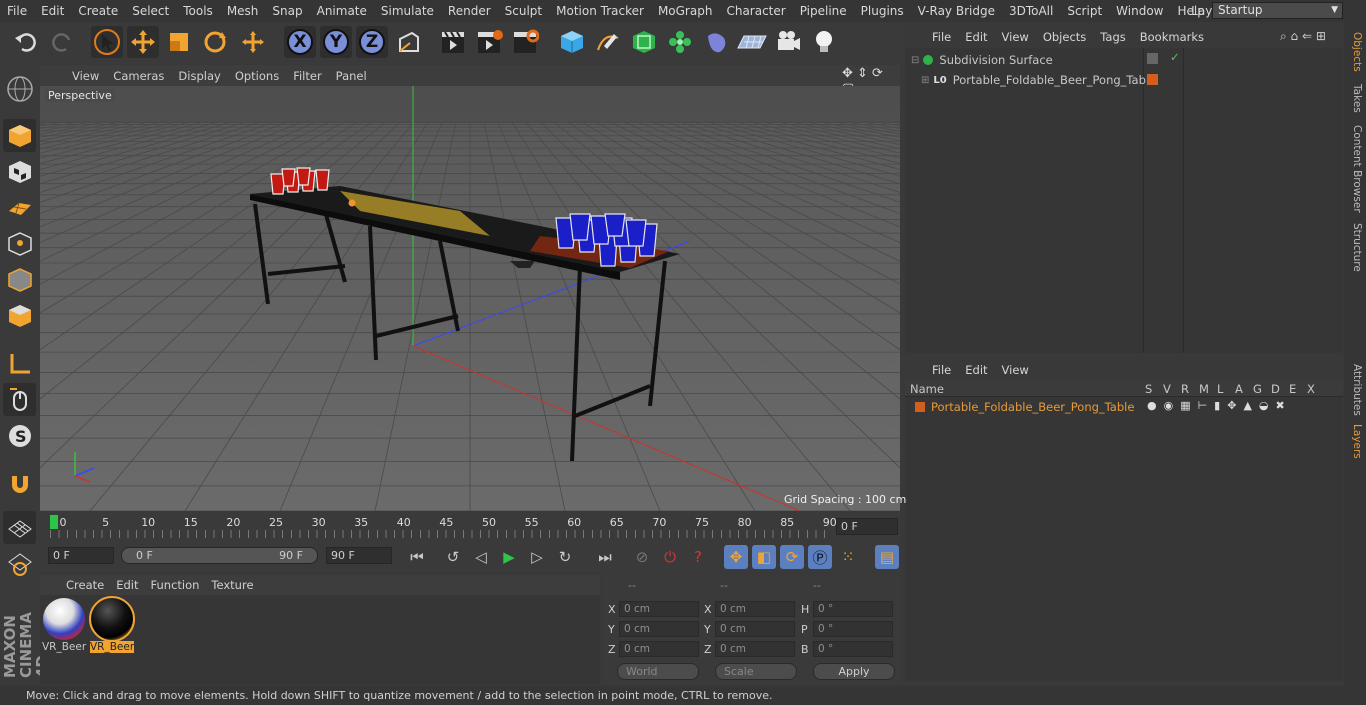  What do you see at coordinates (219, 555) in the screenshot?
I see `frame-range-slider: 0 F 90 F` at bounding box center [219, 555].